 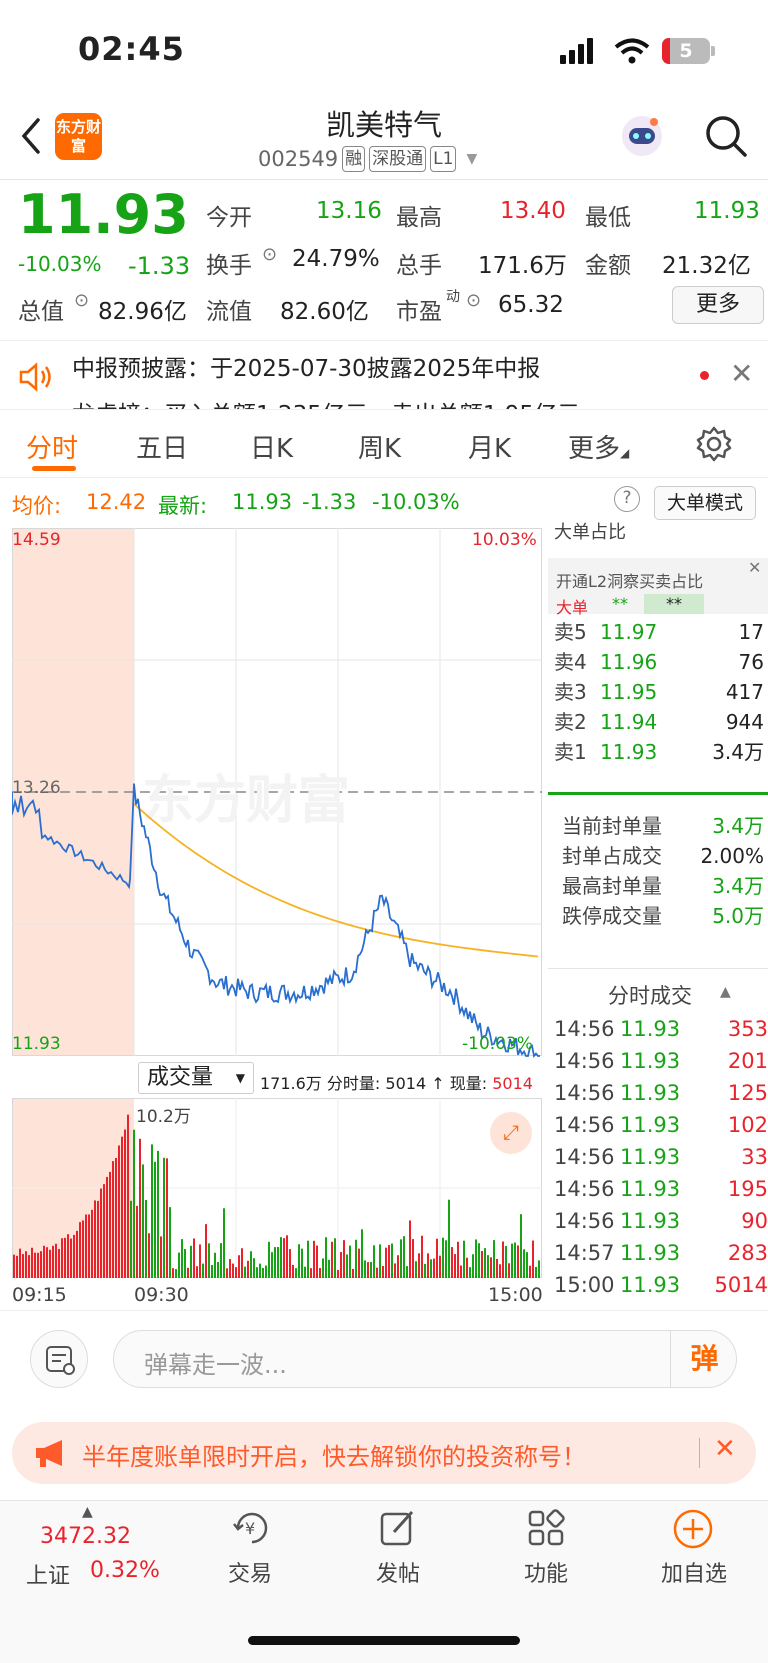 What do you see at coordinates (546, 1572) in the screenshot?
I see `nav-function: 功能` at bounding box center [546, 1572].